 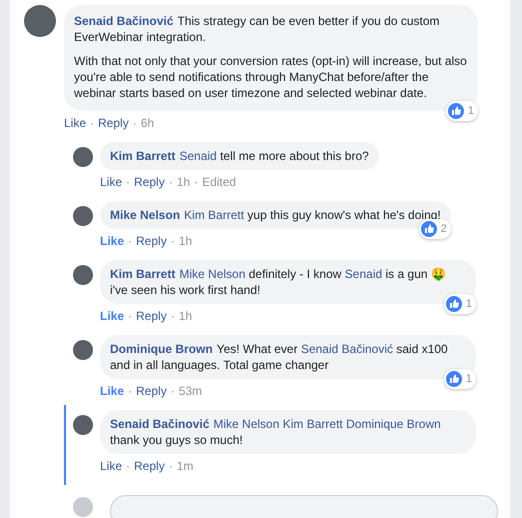 What do you see at coordinates (347, 349) in the screenshot?
I see `mention-link: Senaid Bačinović` at bounding box center [347, 349].